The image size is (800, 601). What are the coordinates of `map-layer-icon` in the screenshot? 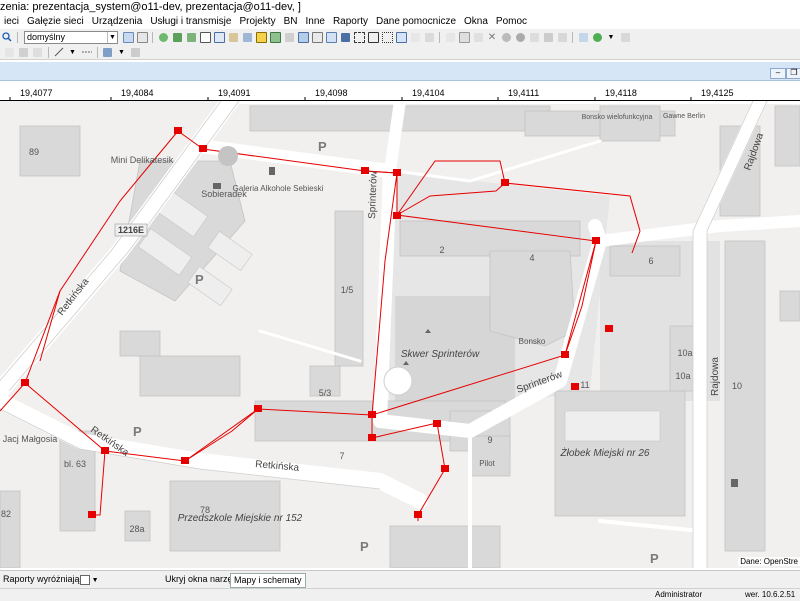 It's located at (191, 37).